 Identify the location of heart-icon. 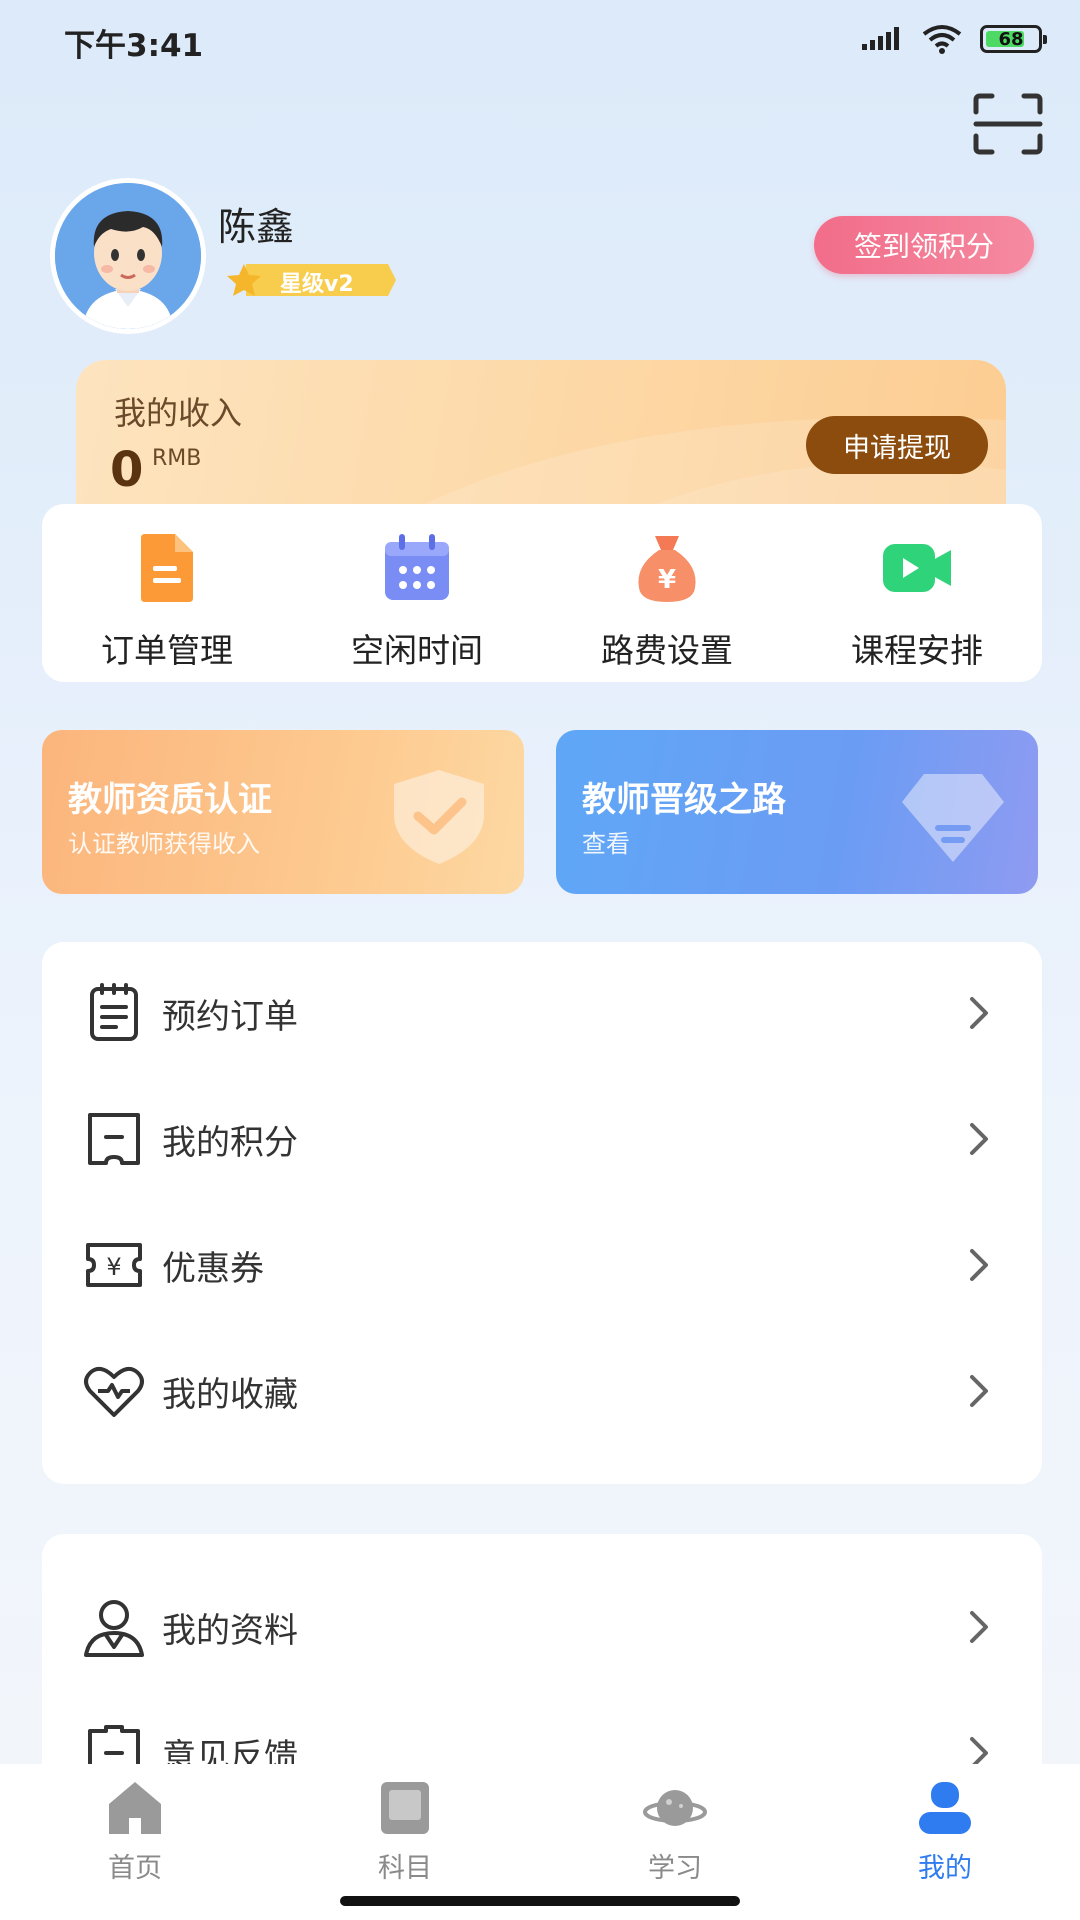
(114, 1391).